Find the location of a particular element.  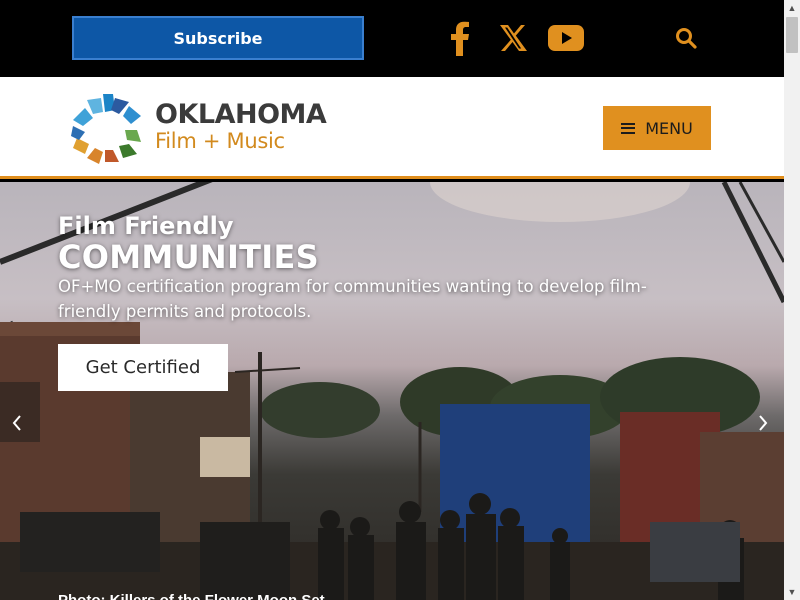

logo-subtitle: Film + Music is located at coordinates (220, 141).